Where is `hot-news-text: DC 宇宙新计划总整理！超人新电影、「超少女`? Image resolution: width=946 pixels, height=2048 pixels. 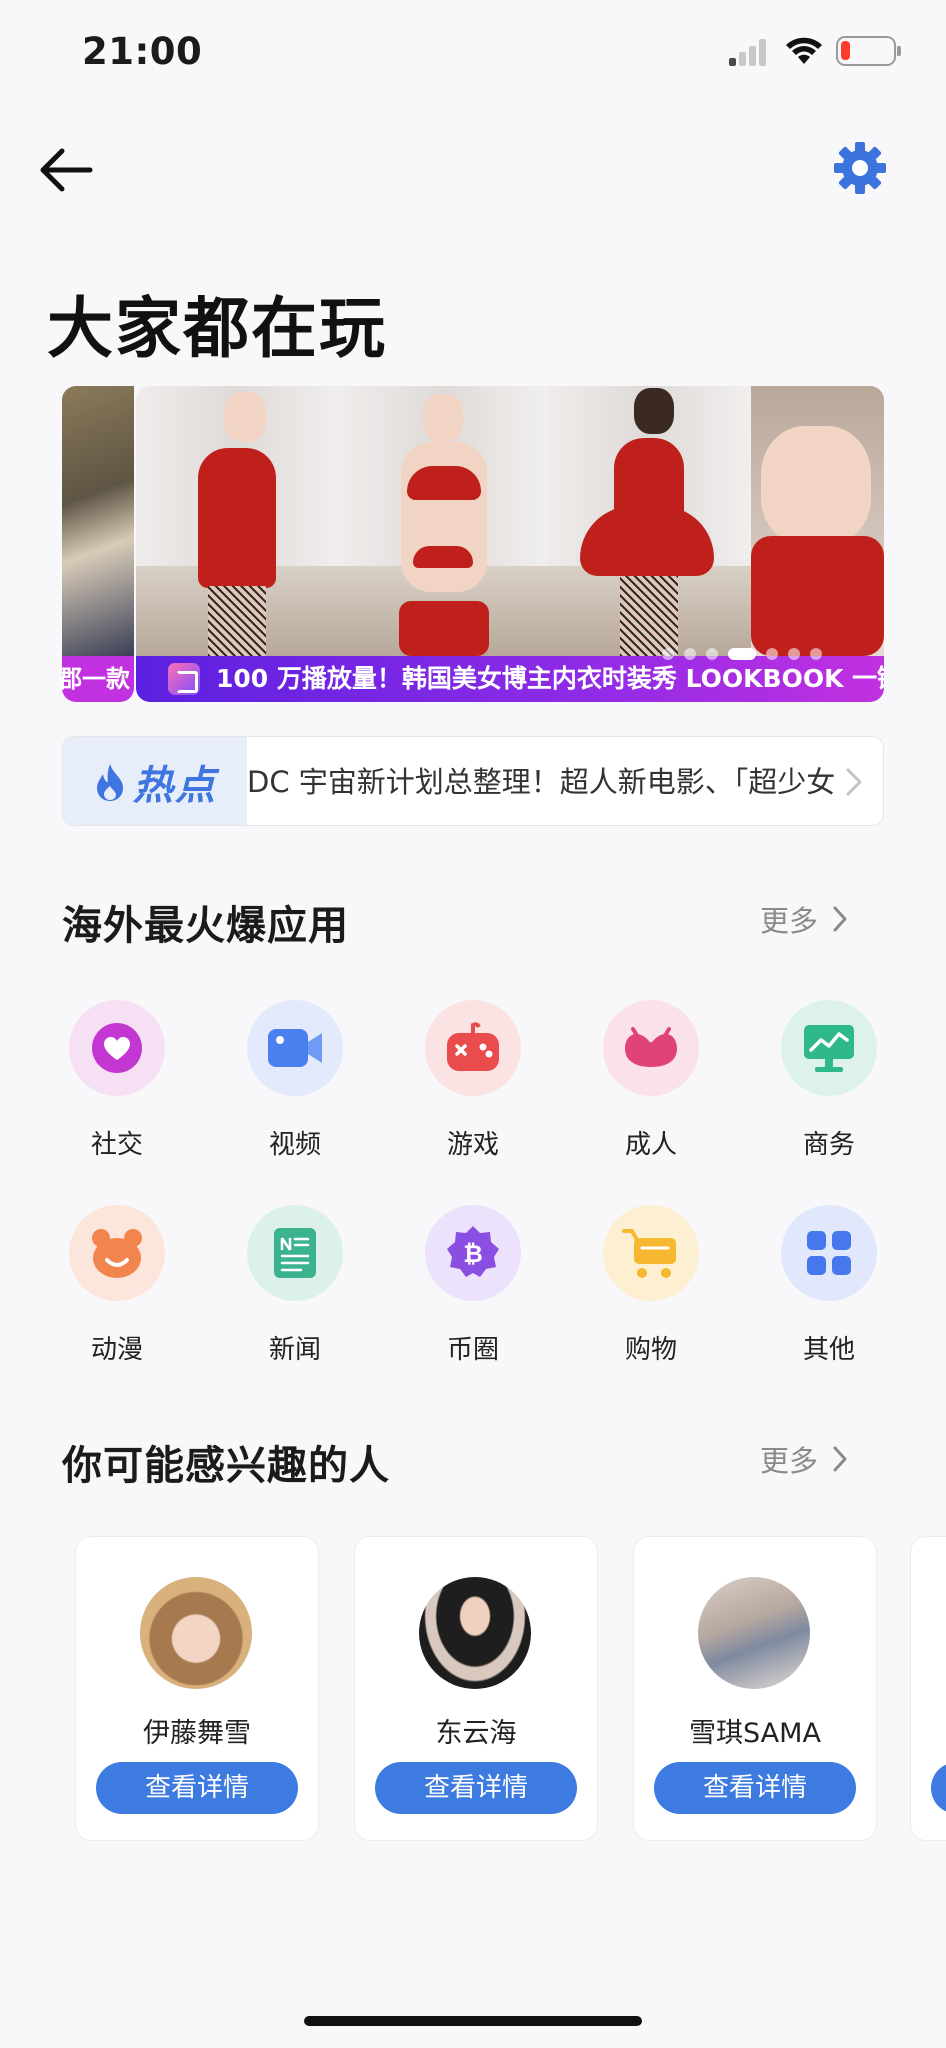 hot-news-text: DC 宇宙新计划总整理！超人新电影、「超少女 is located at coordinates (541, 782).